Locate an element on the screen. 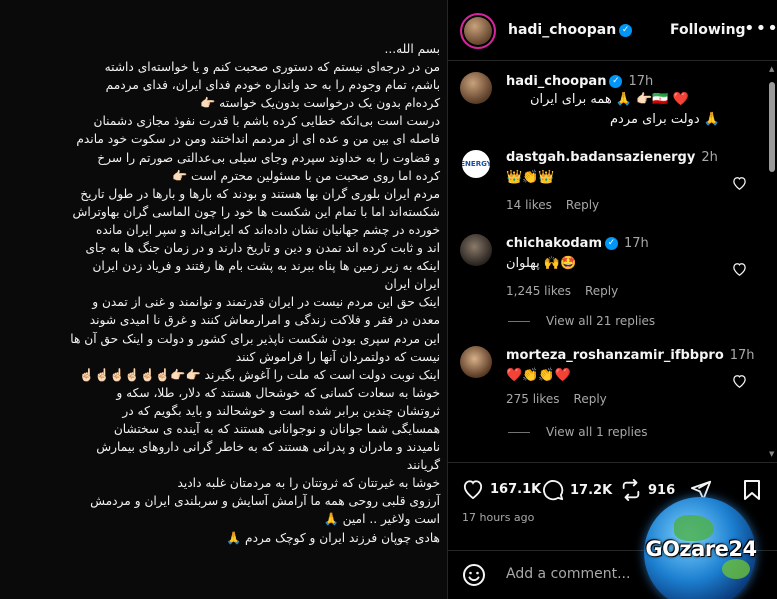 The width and height of the screenshot is (777, 599). more-options-icon: ••• is located at coordinates (760, 28).